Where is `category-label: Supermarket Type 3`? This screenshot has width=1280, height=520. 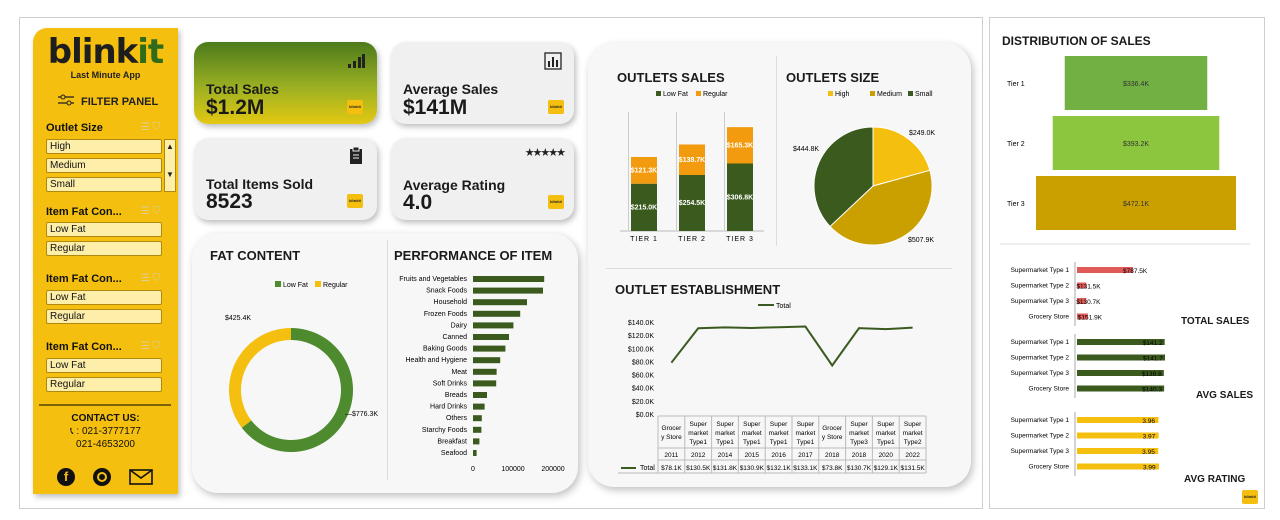 category-label: Supermarket Type 3 is located at coordinates (1040, 301).